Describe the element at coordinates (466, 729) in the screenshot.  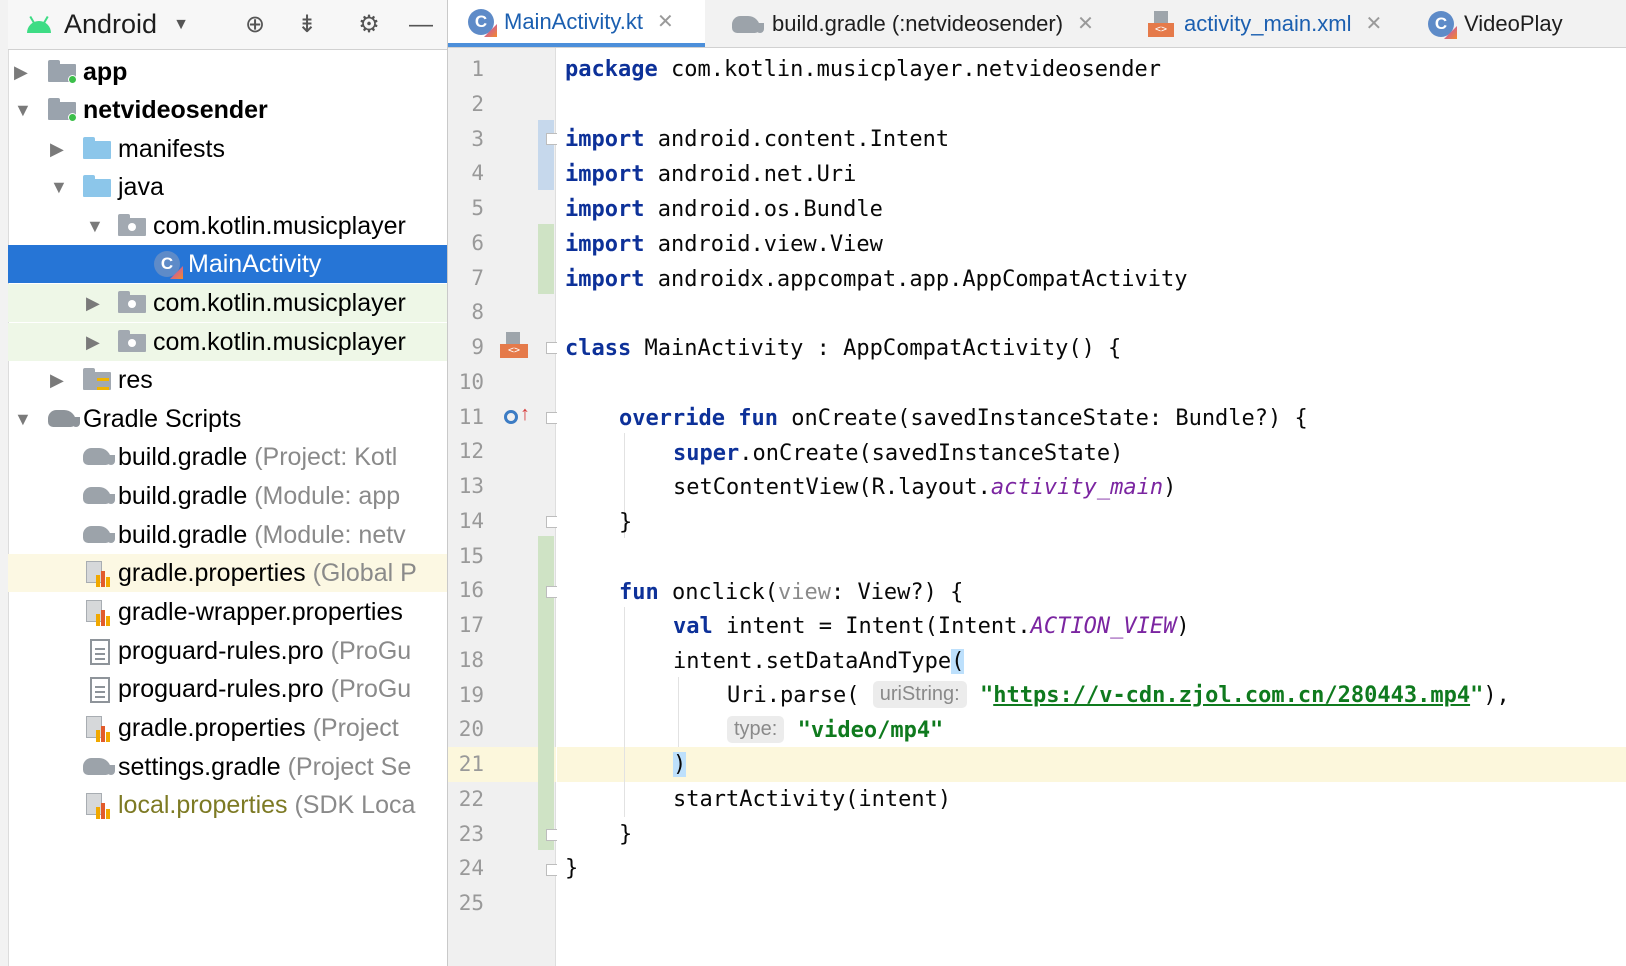
I see `line-number: 20` at that location.